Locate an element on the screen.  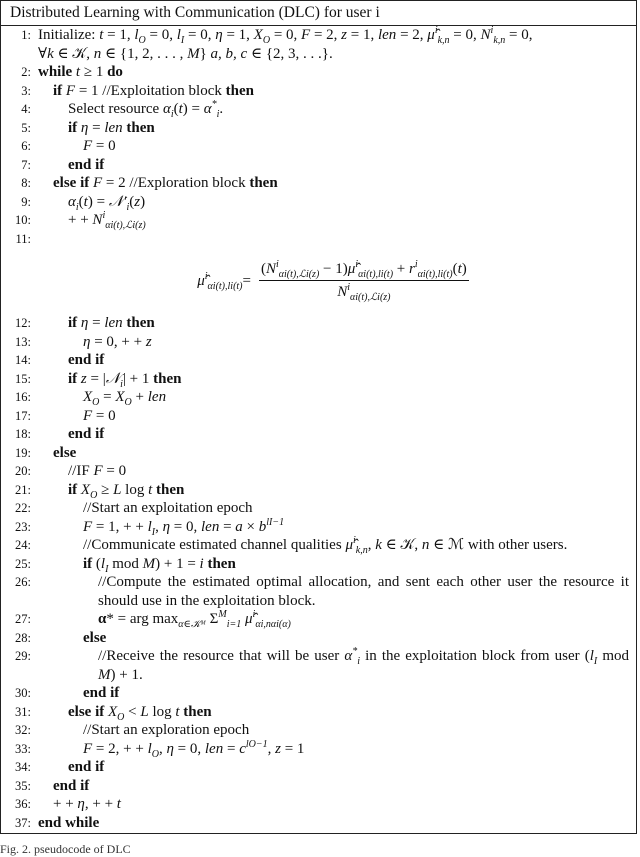
line-content: F = 1, + + lI, η = 0, len = a × blI−1 is located at coordinates (359, 527).